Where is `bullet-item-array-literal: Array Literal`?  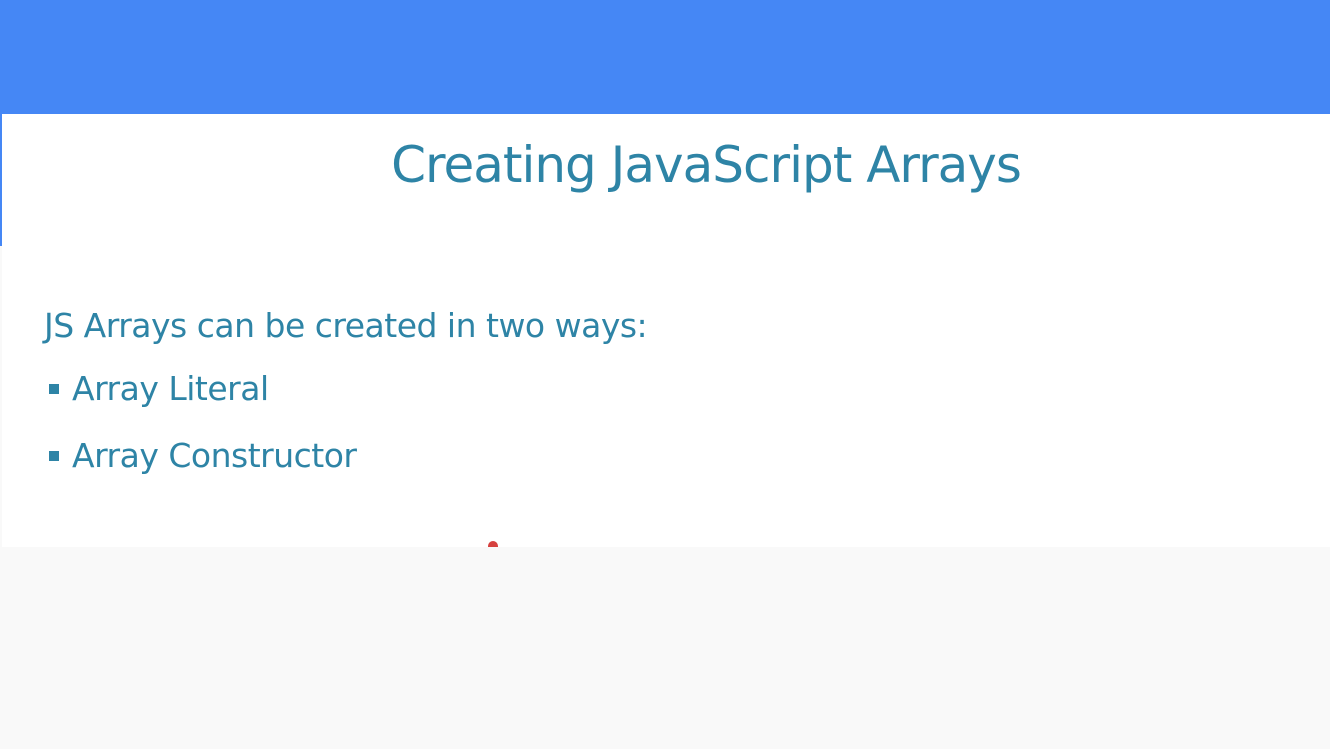
bullet-item-array-literal: Array Literal is located at coordinates (200, 405).